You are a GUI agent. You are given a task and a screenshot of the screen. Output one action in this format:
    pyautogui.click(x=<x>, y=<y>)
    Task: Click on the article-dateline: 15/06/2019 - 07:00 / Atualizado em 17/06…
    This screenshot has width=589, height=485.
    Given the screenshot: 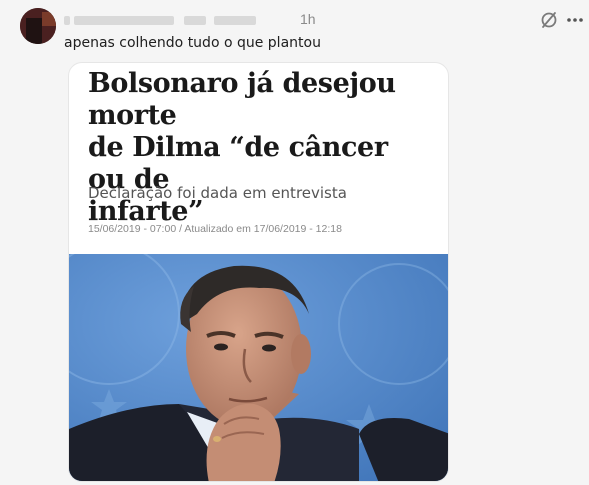 What is the action you would take?
    pyautogui.click(x=215, y=229)
    